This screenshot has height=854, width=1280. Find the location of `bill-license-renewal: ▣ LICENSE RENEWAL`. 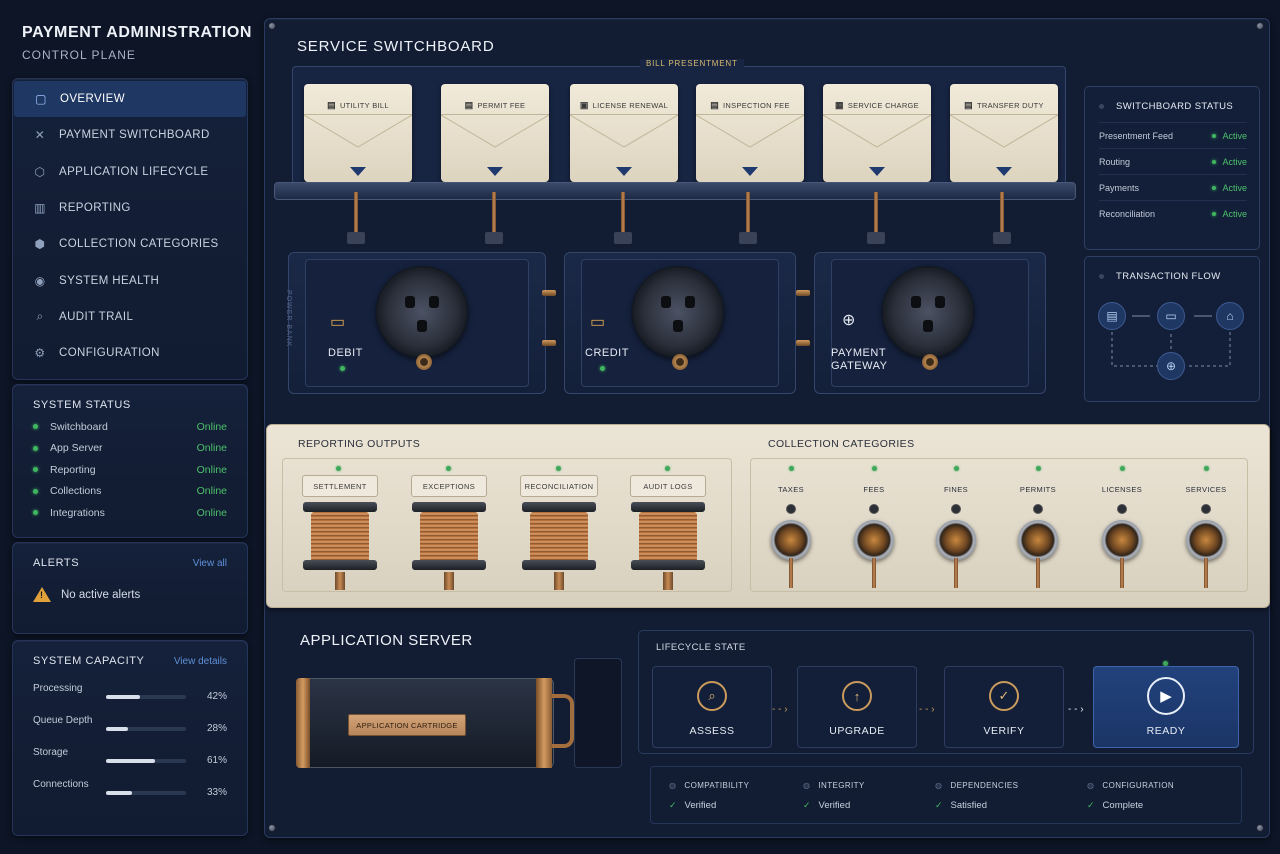

bill-license-renewal: ▣ LICENSE RENEWAL is located at coordinates (624, 133).